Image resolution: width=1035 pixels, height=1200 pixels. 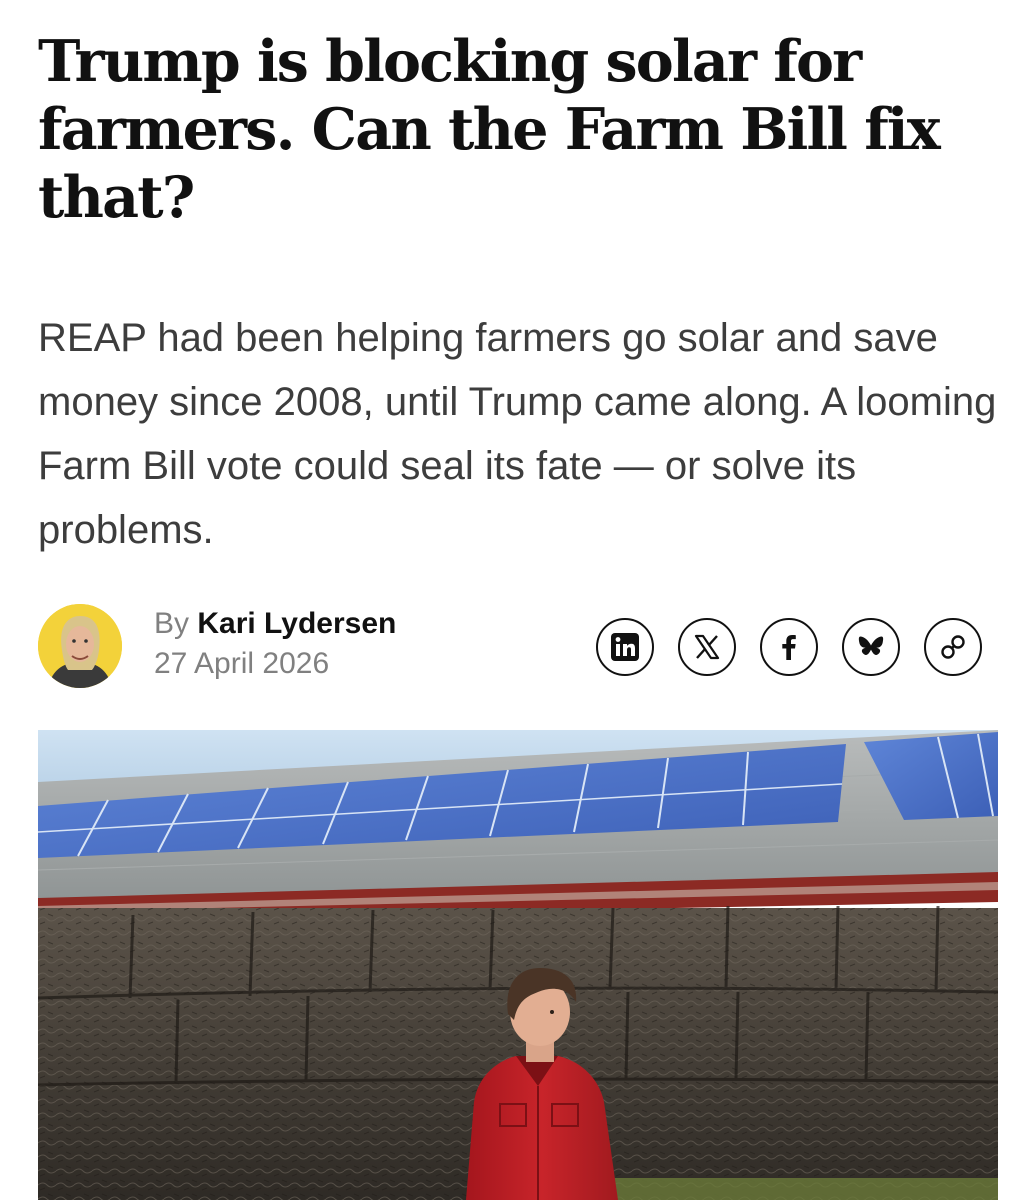 I want to click on share-linkedin-button, so click(x=625, y=647).